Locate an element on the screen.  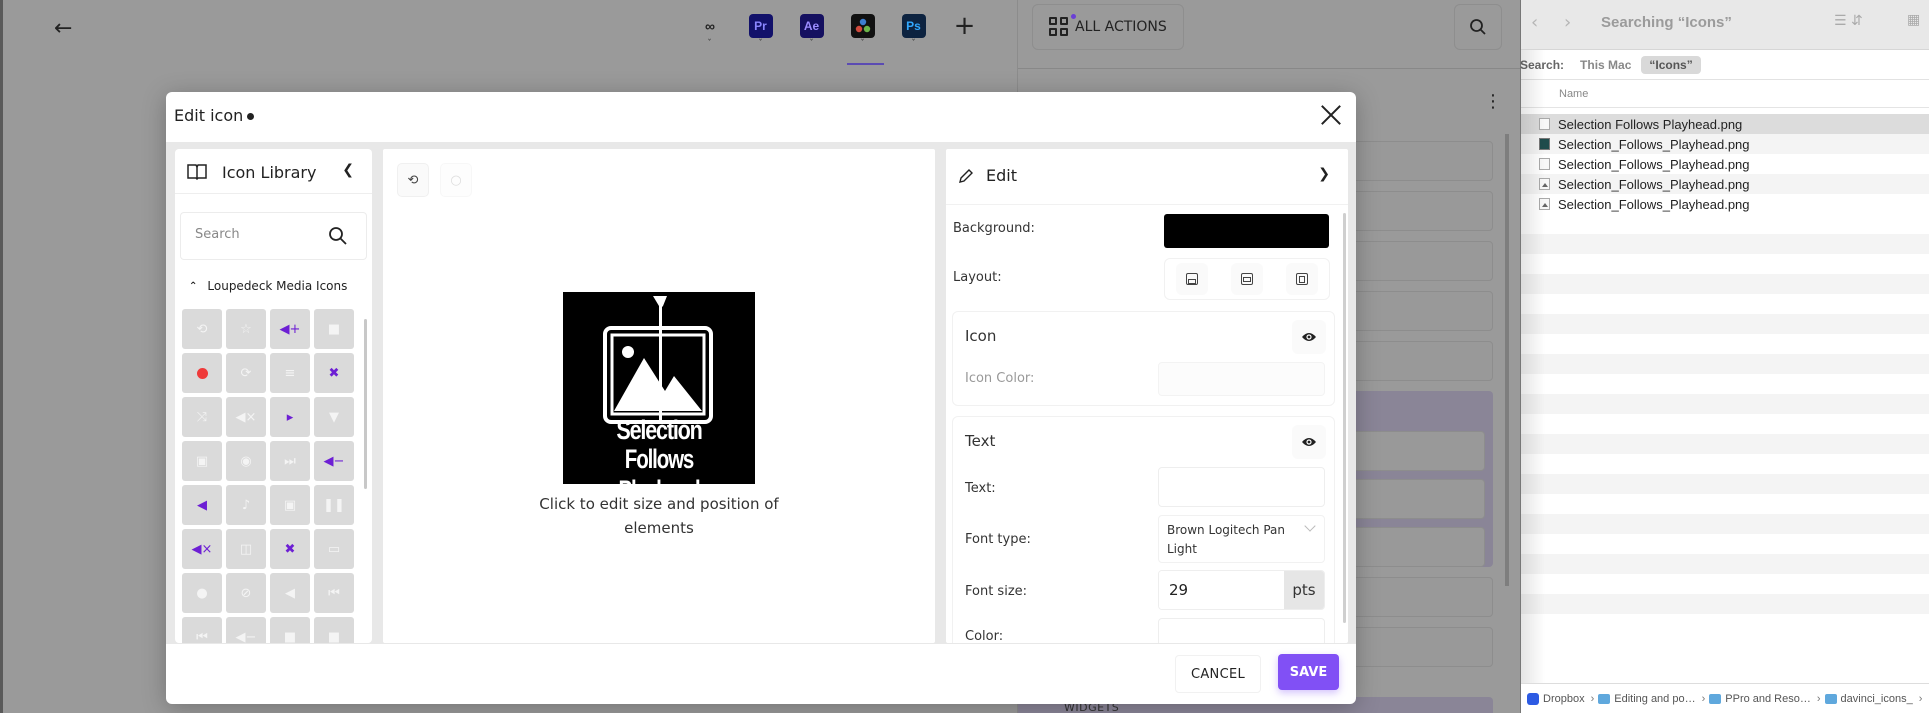
text-input is located at coordinates (1241, 487).